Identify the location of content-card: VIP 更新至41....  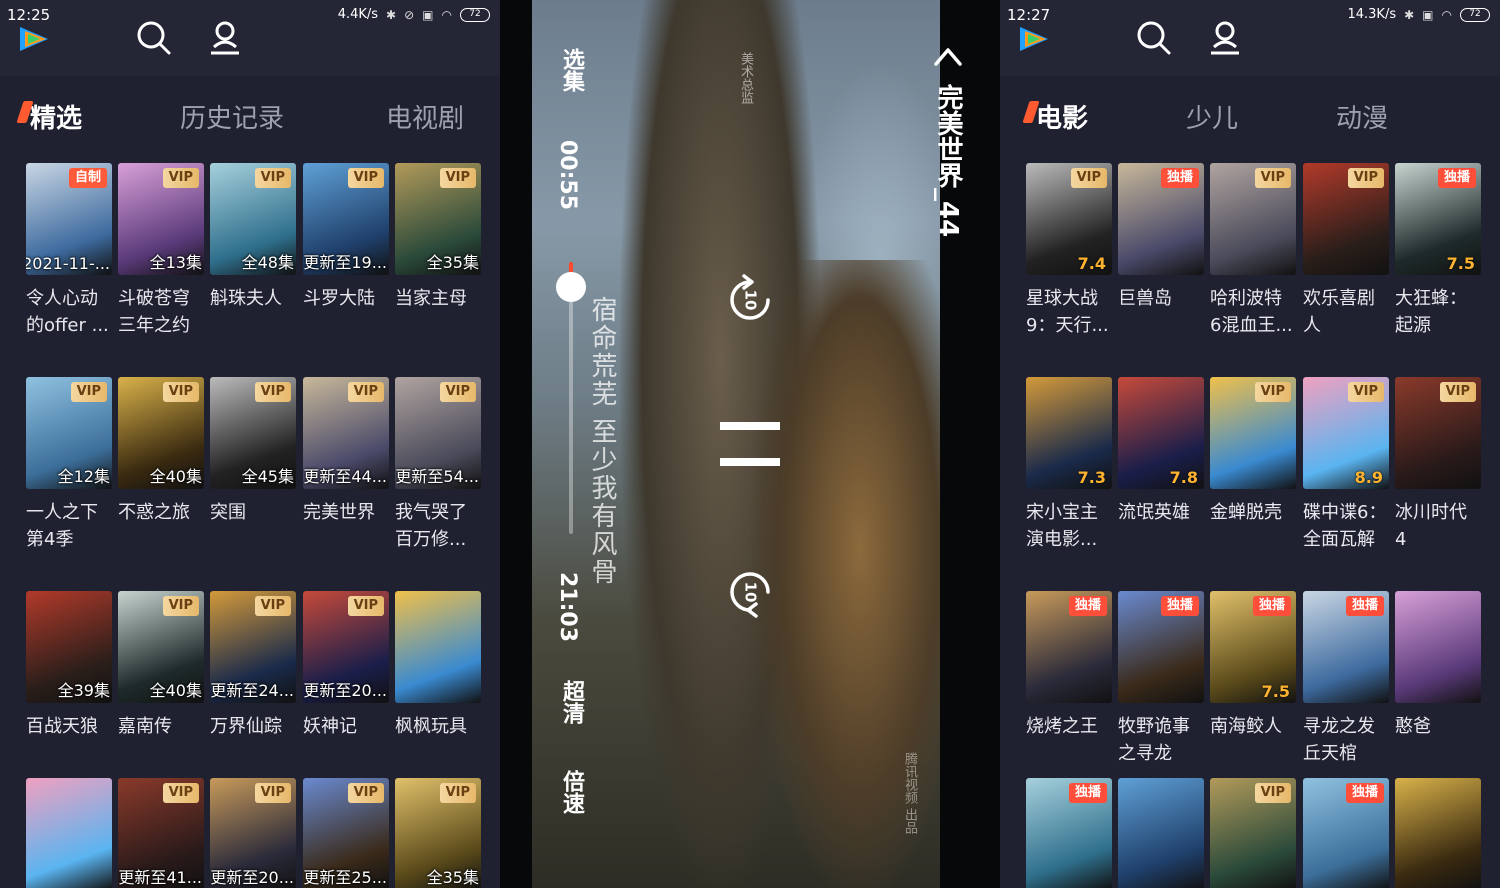
(161, 833).